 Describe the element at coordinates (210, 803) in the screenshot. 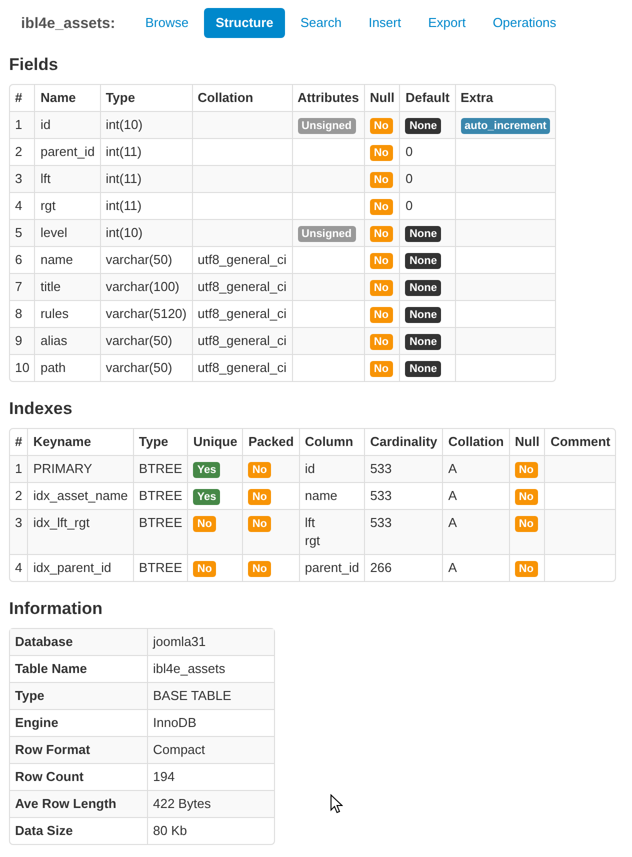

I see `table-cell: 422 Bytes` at that location.